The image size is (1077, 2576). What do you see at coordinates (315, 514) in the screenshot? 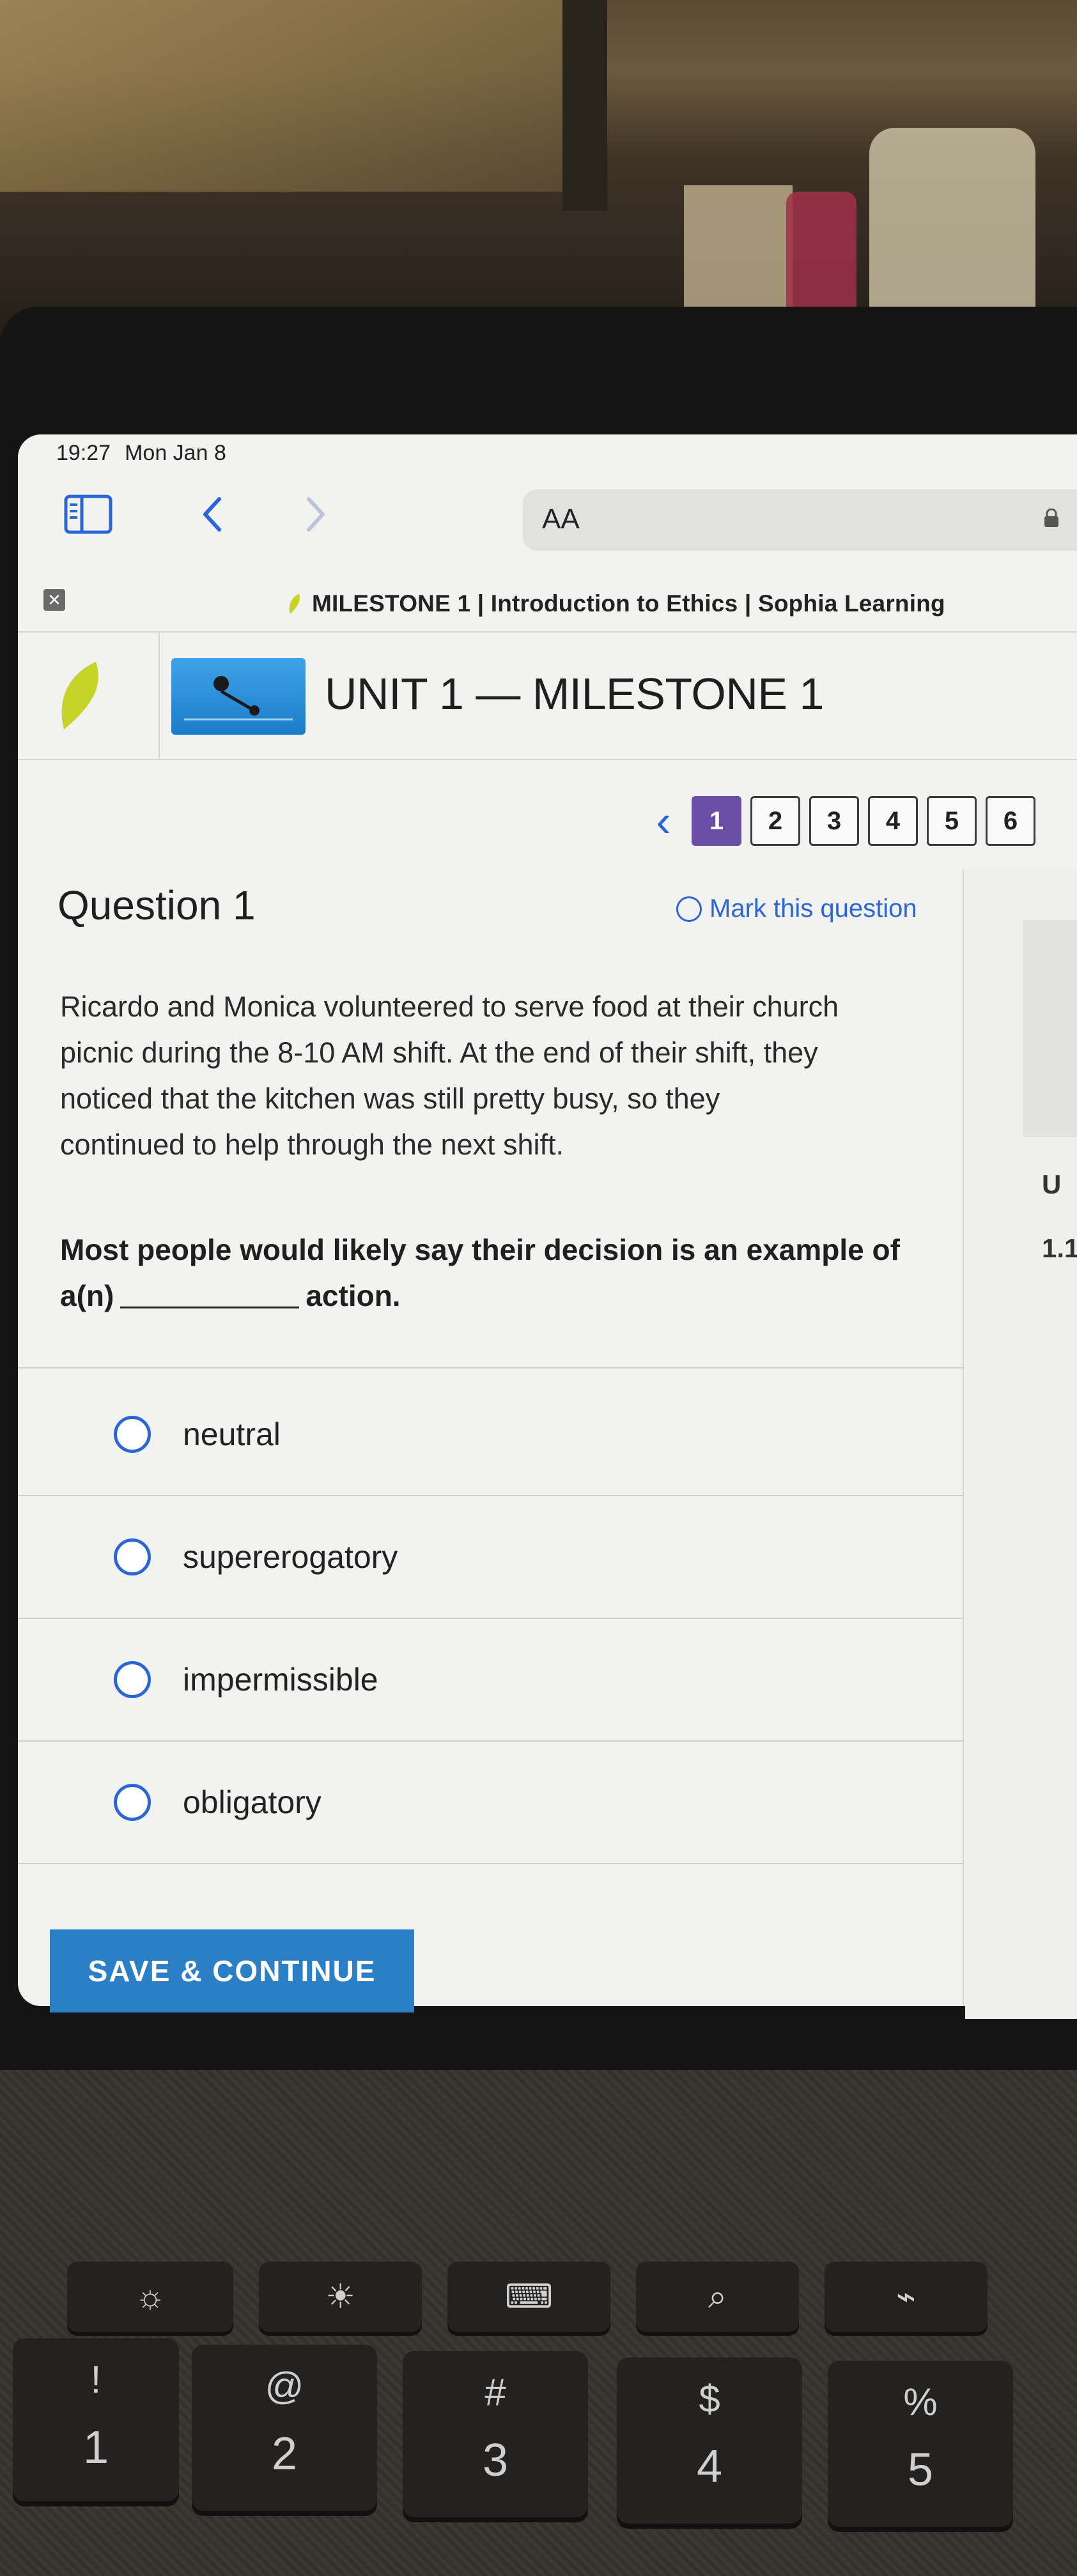
I see `forward-icon` at bounding box center [315, 514].